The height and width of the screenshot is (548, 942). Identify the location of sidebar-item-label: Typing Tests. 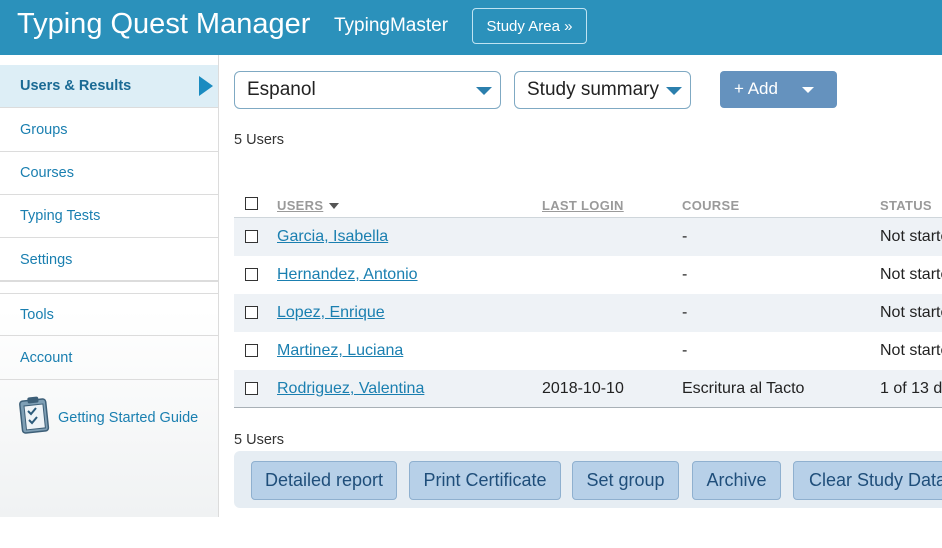
(60, 216).